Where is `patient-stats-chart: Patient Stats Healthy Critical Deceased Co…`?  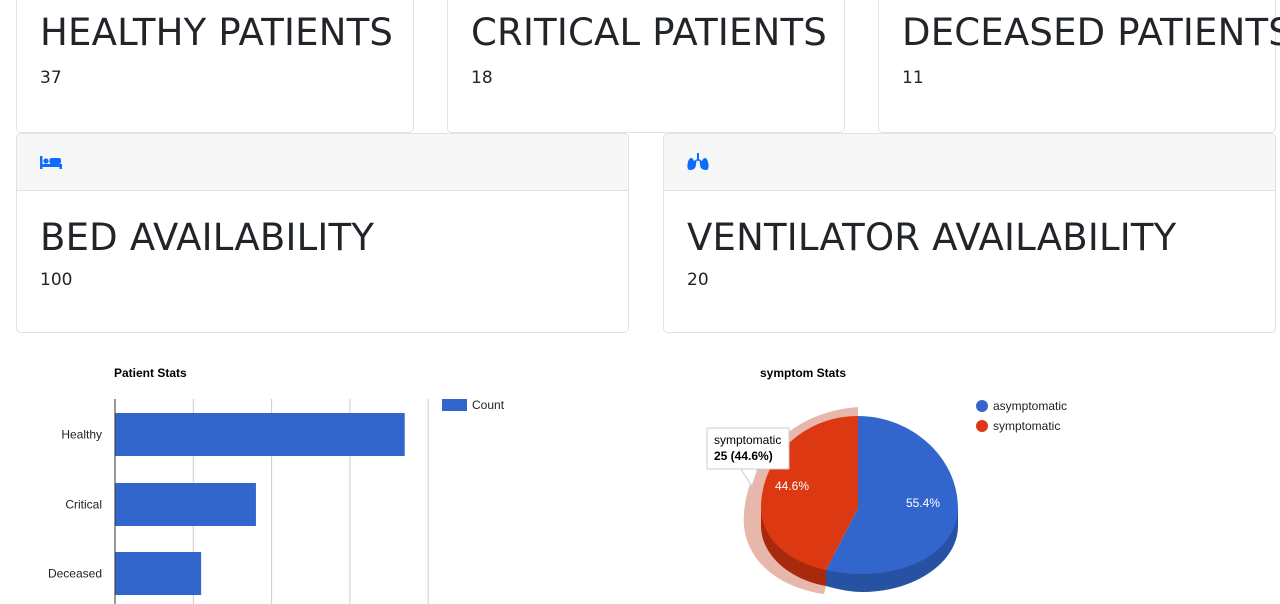 patient-stats-chart: Patient Stats Healthy Critical Deceased Co… is located at coordinates (276, 485).